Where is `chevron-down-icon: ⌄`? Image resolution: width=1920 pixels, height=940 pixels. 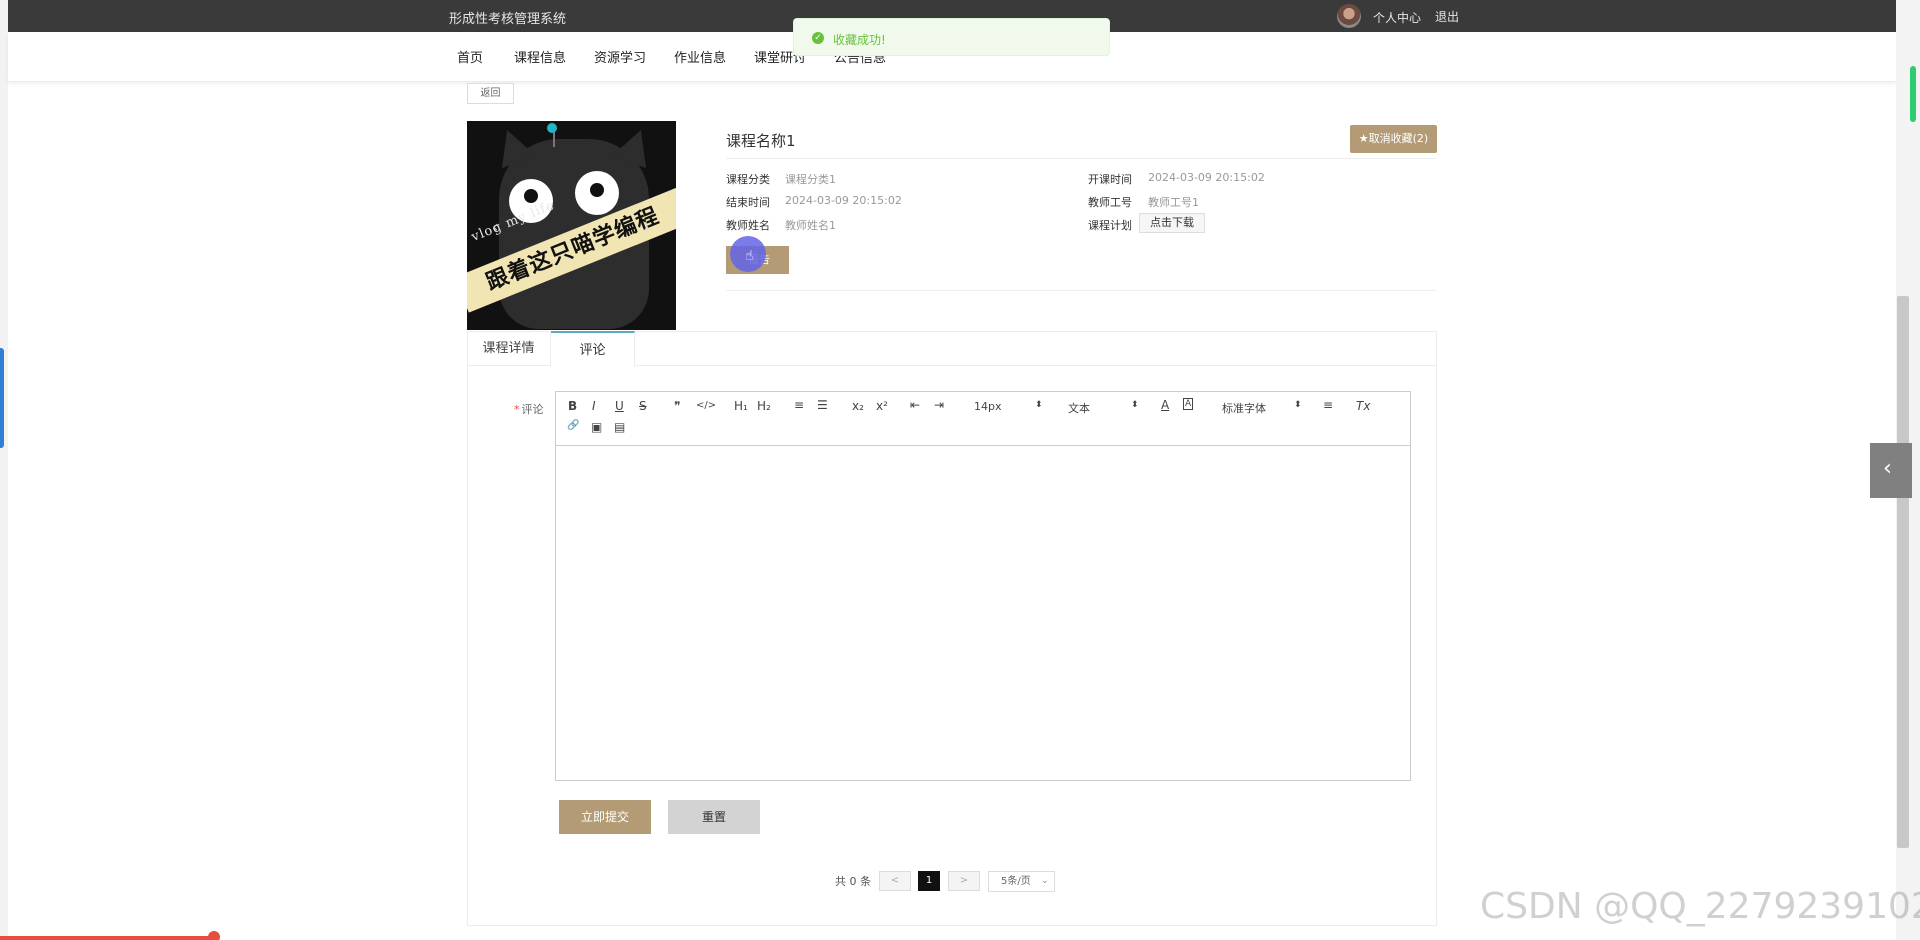 chevron-down-icon: ⌄ is located at coordinates (1045, 881).